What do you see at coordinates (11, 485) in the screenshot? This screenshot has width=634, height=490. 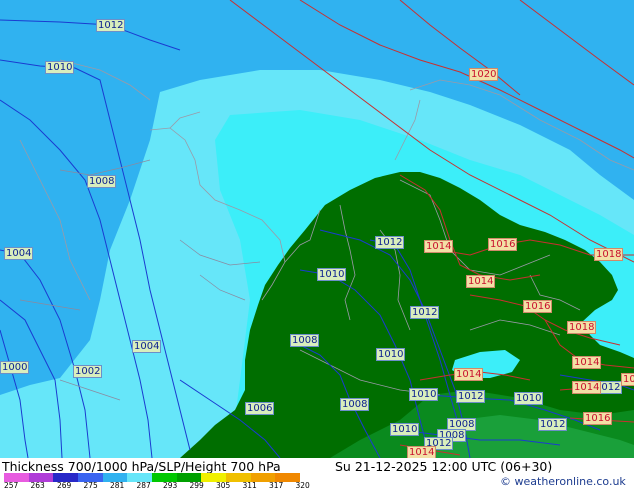 I see `scale-tick-label: 257` at bounding box center [11, 485].